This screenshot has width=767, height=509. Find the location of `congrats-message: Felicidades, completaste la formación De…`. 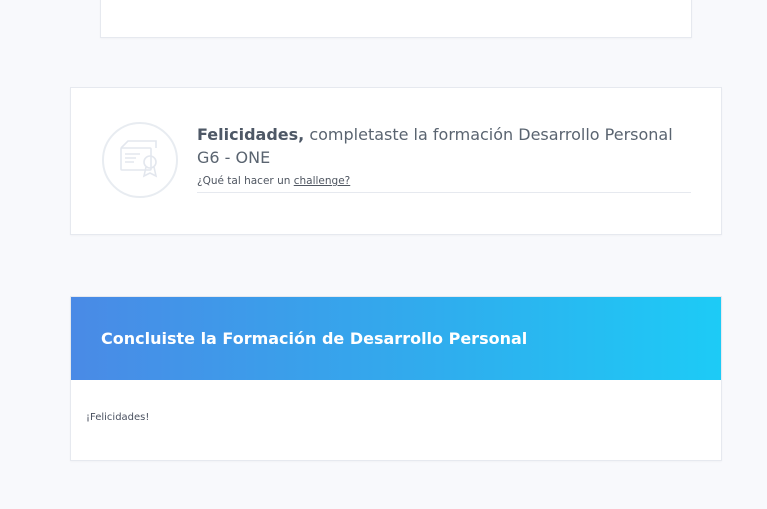

congrats-message: Felicidades, completaste la formación De… is located at coordinates (444, 146).